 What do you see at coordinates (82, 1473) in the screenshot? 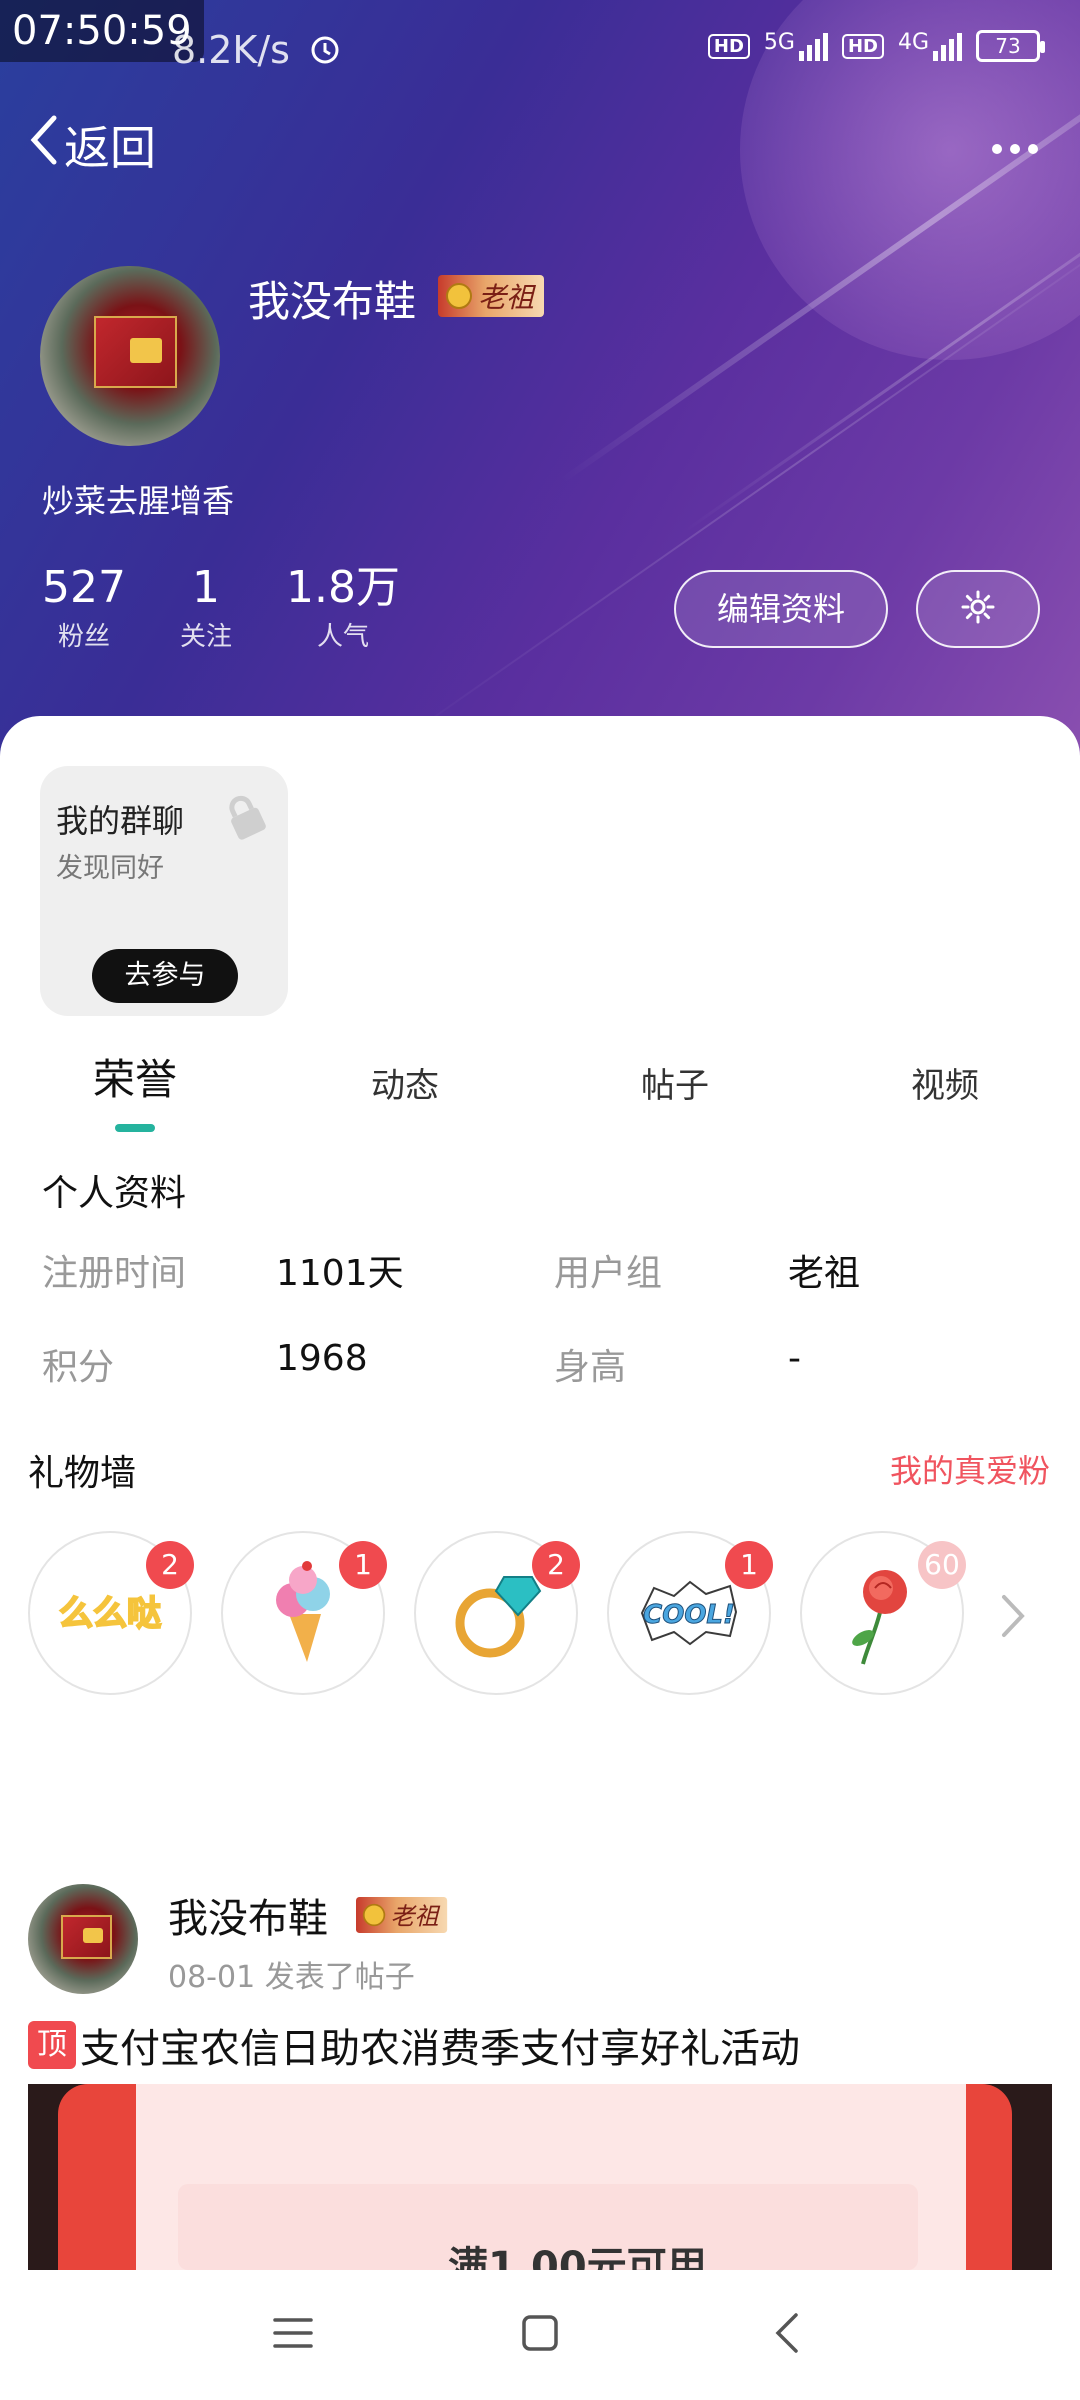
I see `gift-wall-title: 礼物墙` at bounding box center [82, 1473].